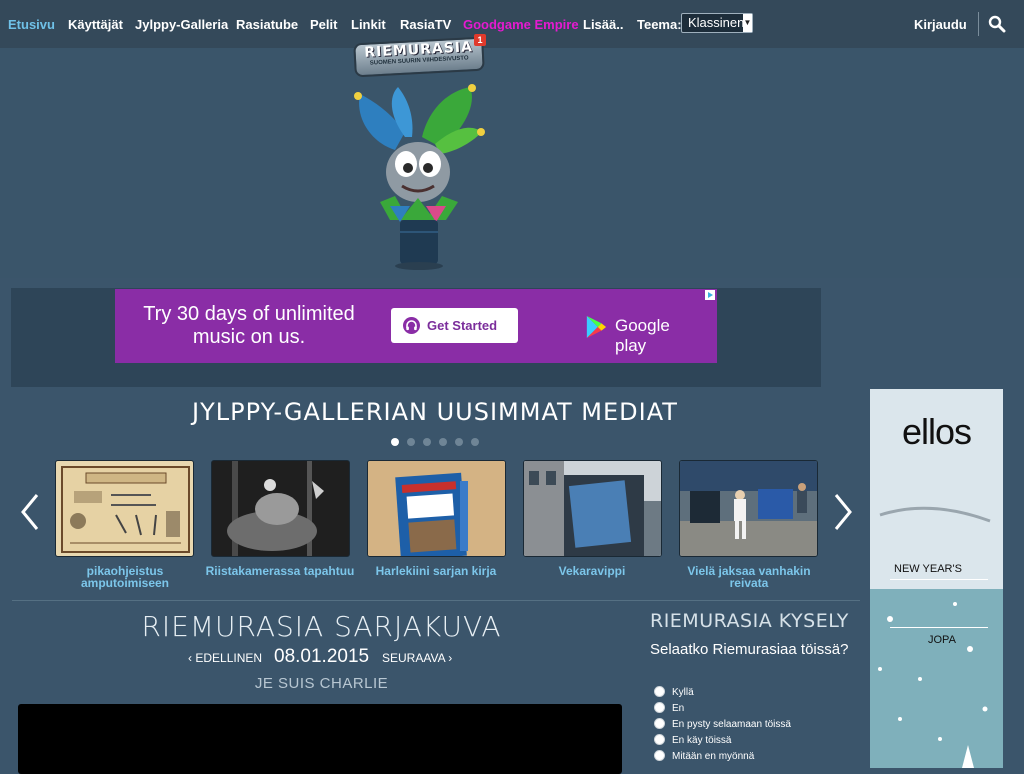  What do you see at coordinates (678, 708) in the screenshot?
I see `poll-option-label: En` at bounding box center [678, 708].